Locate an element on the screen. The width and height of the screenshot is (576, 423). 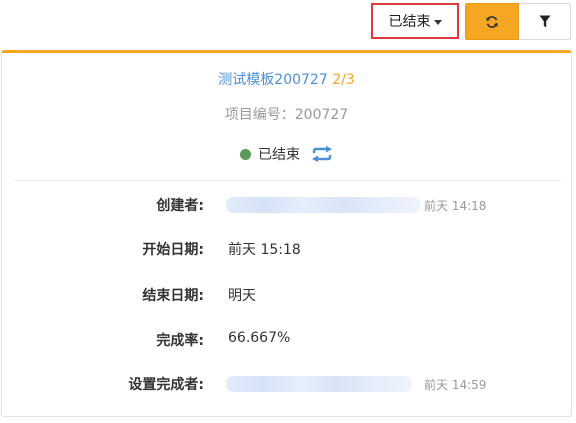
status-dot-icon is located at coordinates (245, 154).